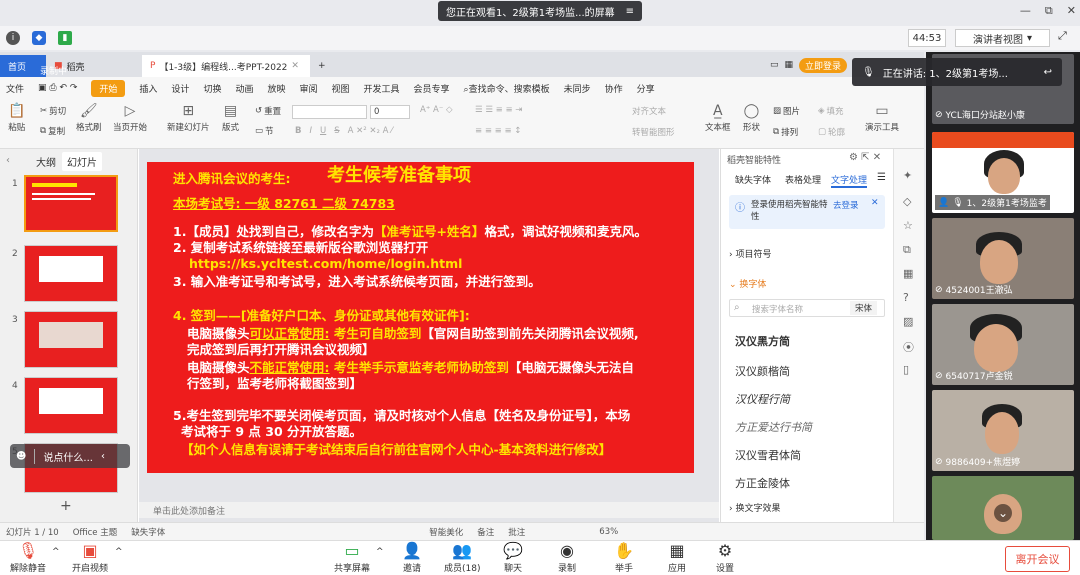  What do you see at coordinates (498, 110) in the screenshot?
I see `paragraph-buttons: ☰ ☰ ≡ ≡ ⇥` at bounding box center [498, 110].